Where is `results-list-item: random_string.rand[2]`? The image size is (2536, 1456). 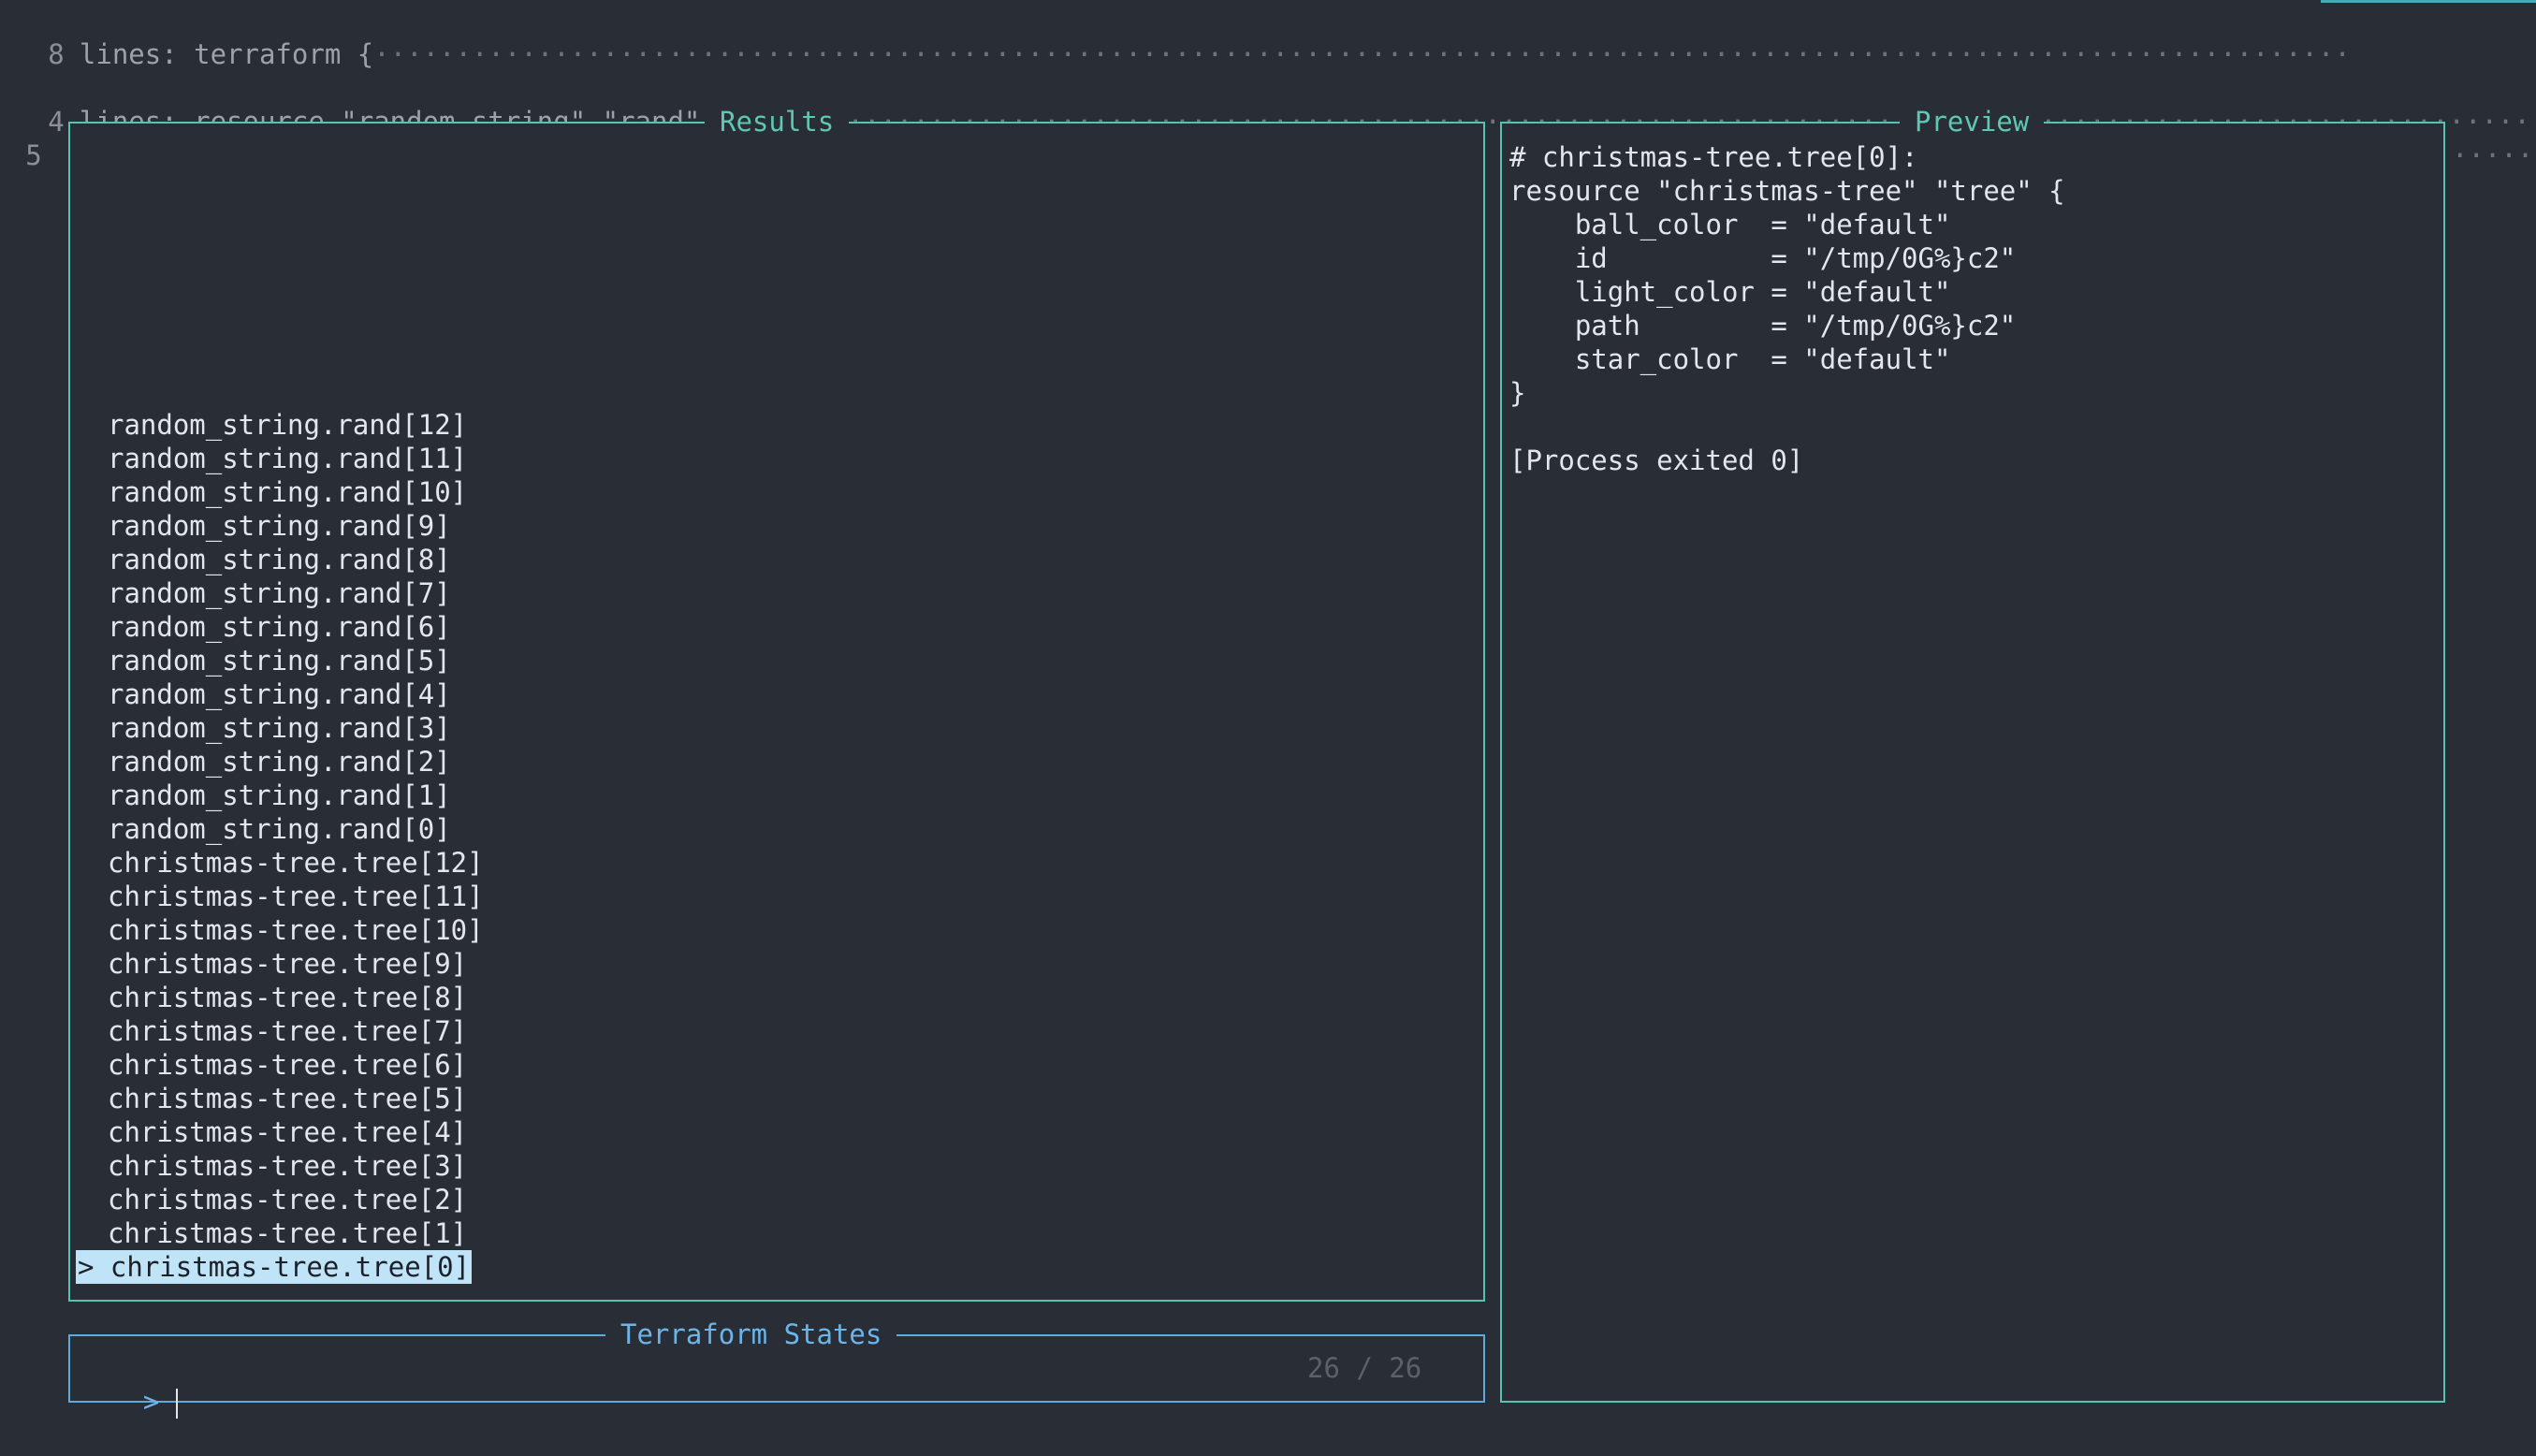
results-list-item: random_string.rand[2] is located at coordinates (279, 762).